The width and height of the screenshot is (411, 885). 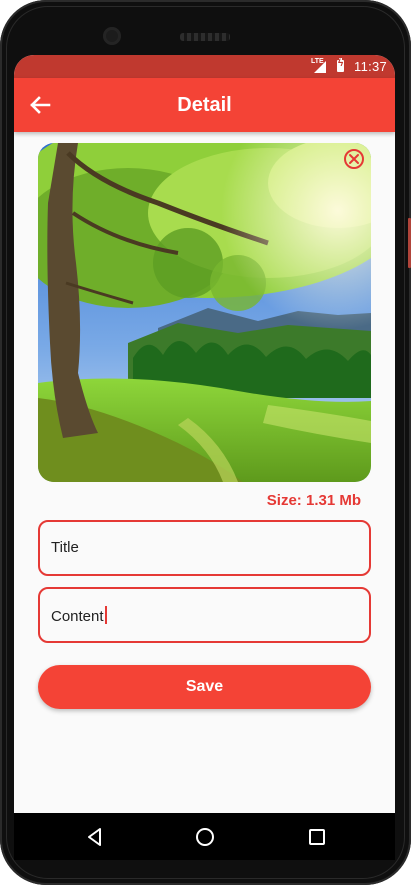 I want to click on content-input-value: Content, so click(x=77, y=616).